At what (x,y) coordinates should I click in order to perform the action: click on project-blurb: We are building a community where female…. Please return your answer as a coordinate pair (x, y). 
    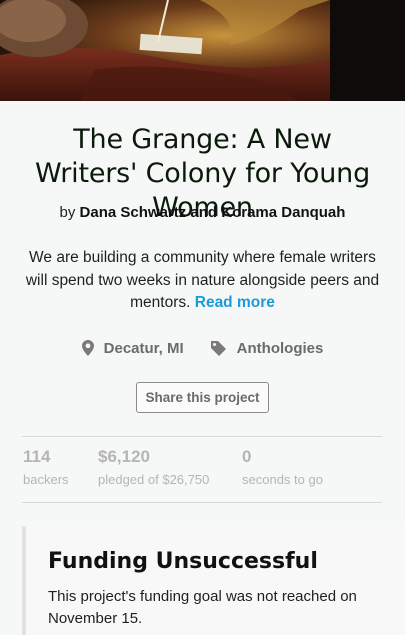
    Looking at the image, I should click on (202, 281).